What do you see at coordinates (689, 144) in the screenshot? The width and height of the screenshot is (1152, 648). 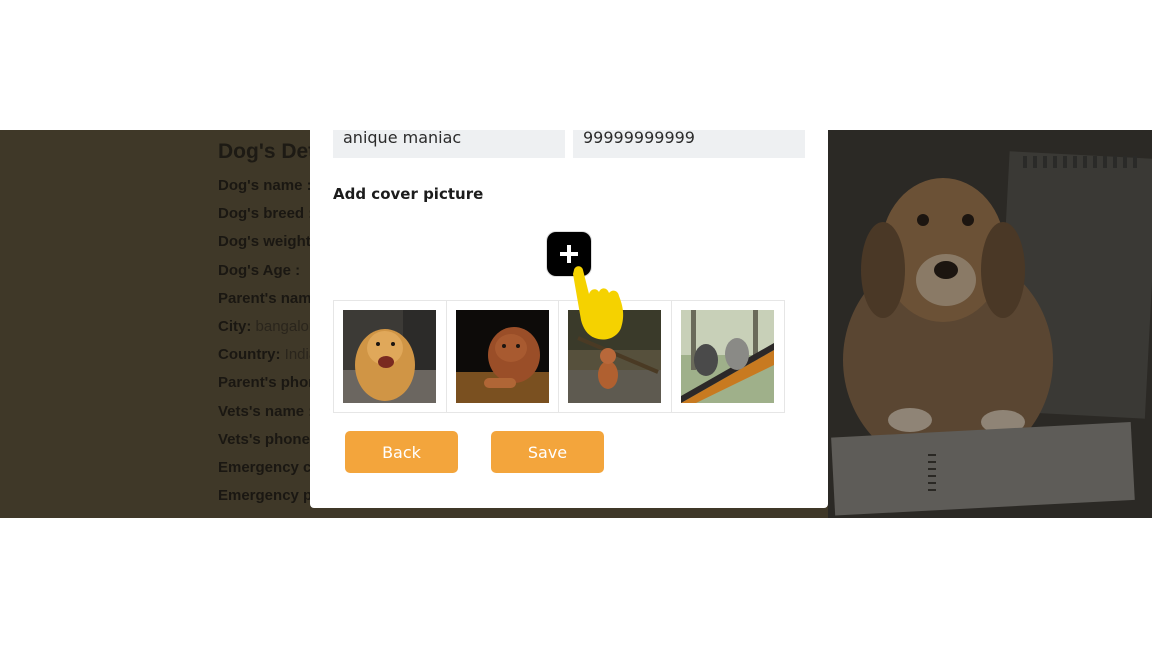 I see `parent-phone-field: 99999999999` at bounding box center [689, 144].